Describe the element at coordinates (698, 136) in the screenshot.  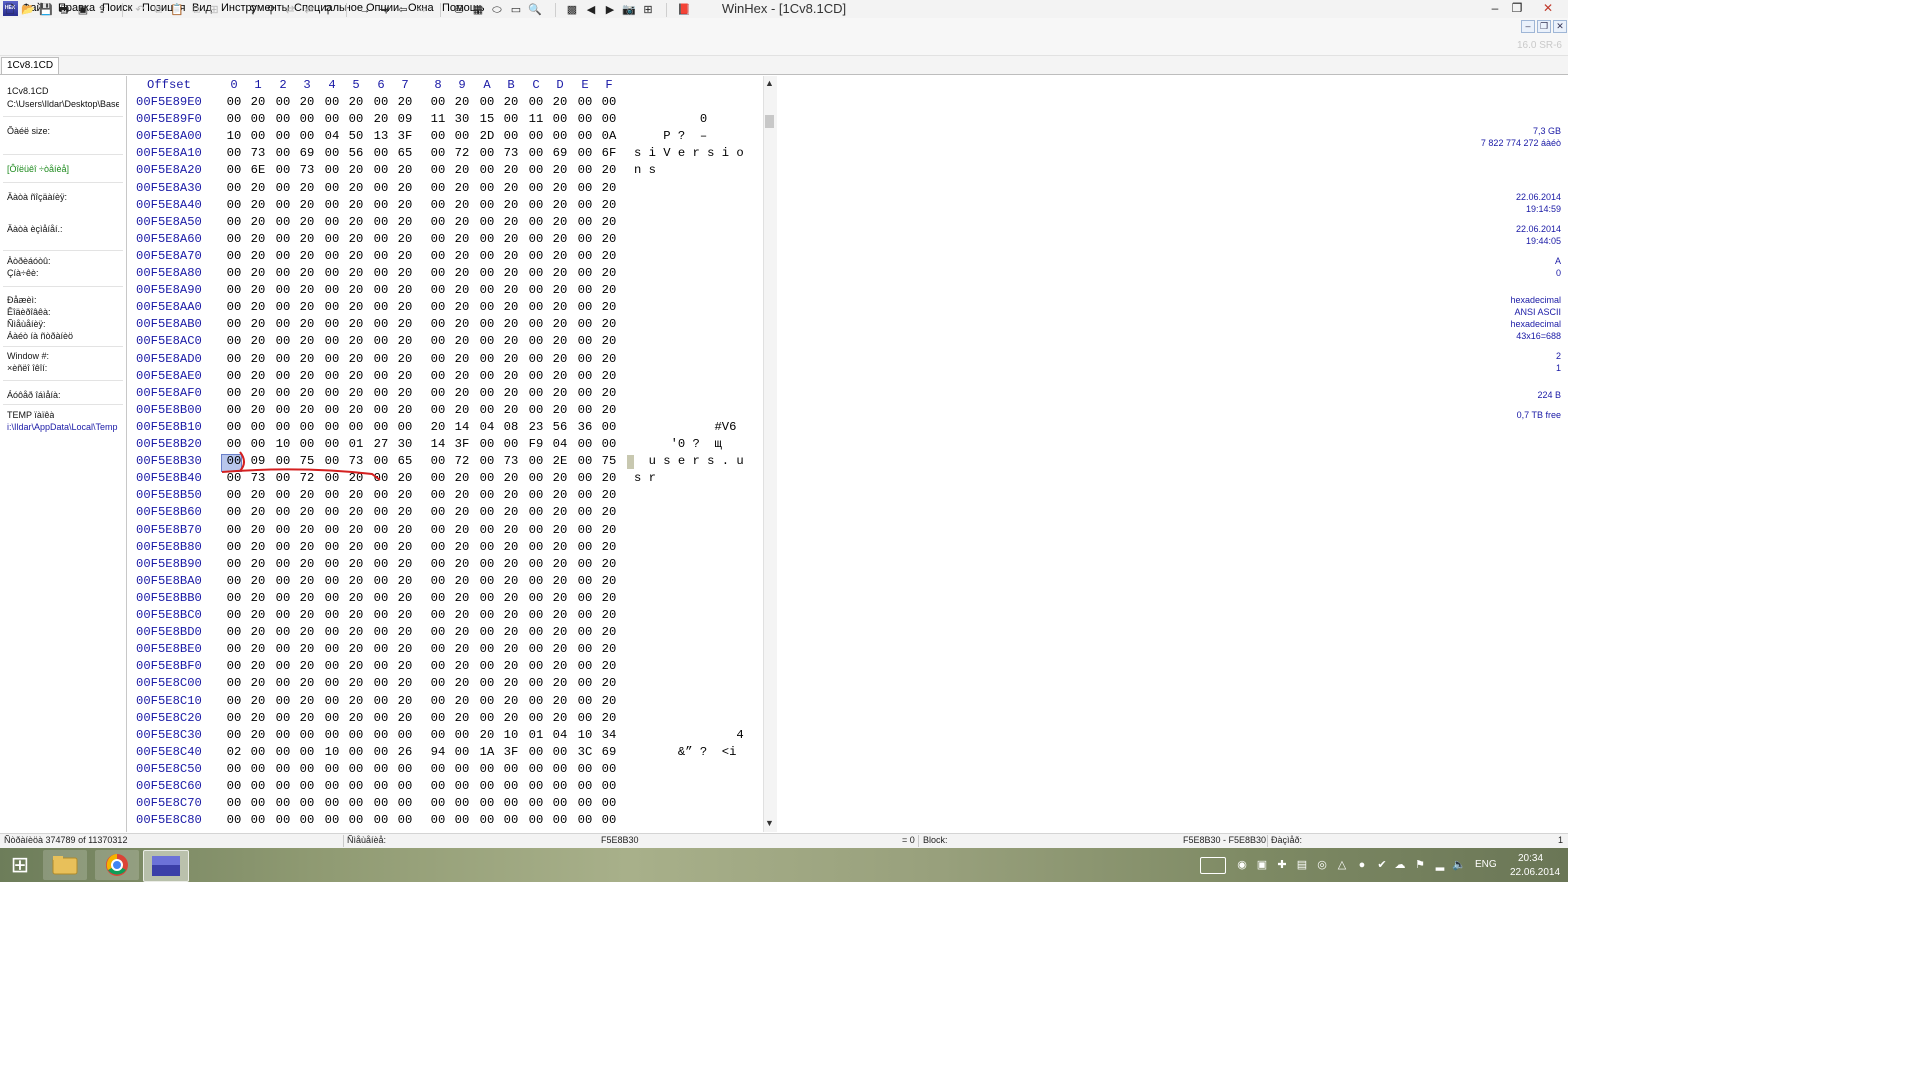
I see `hex-row-ascii: P ? –` at that location.